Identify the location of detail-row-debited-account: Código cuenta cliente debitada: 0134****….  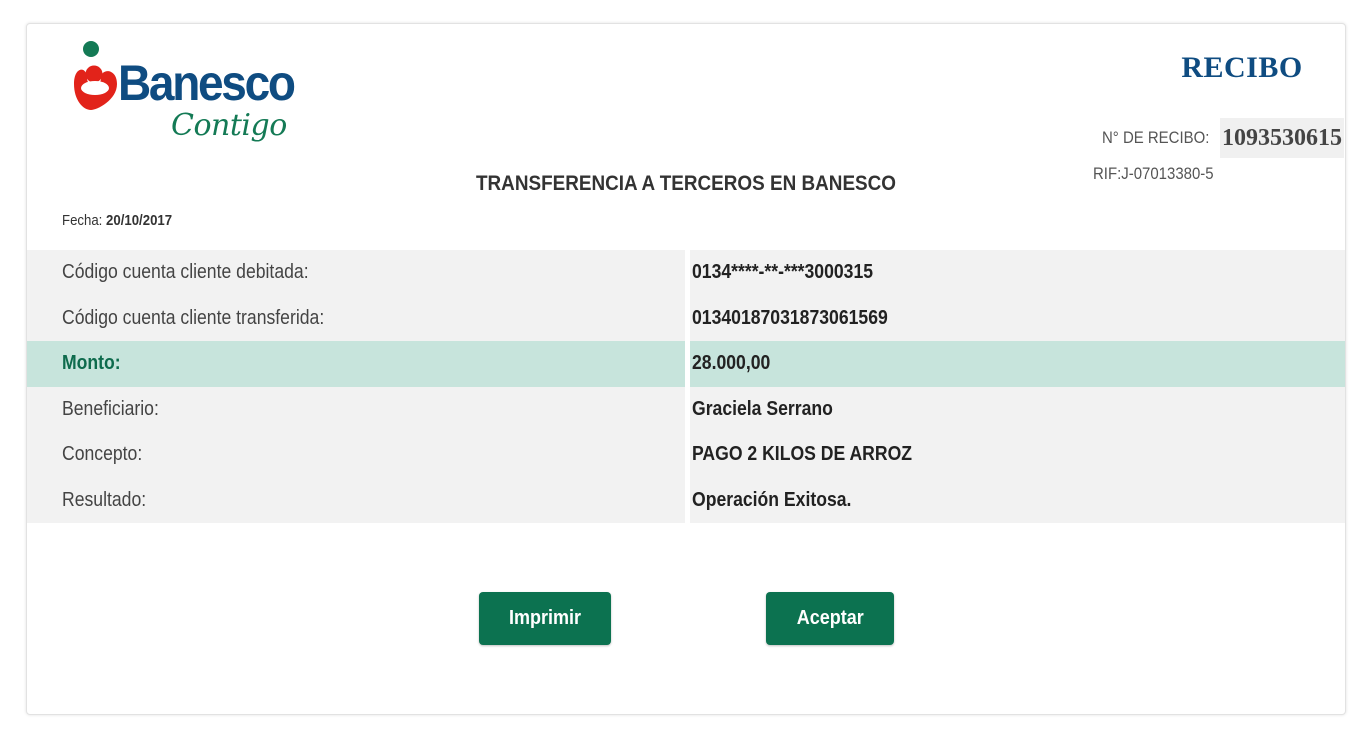
(686, 273).